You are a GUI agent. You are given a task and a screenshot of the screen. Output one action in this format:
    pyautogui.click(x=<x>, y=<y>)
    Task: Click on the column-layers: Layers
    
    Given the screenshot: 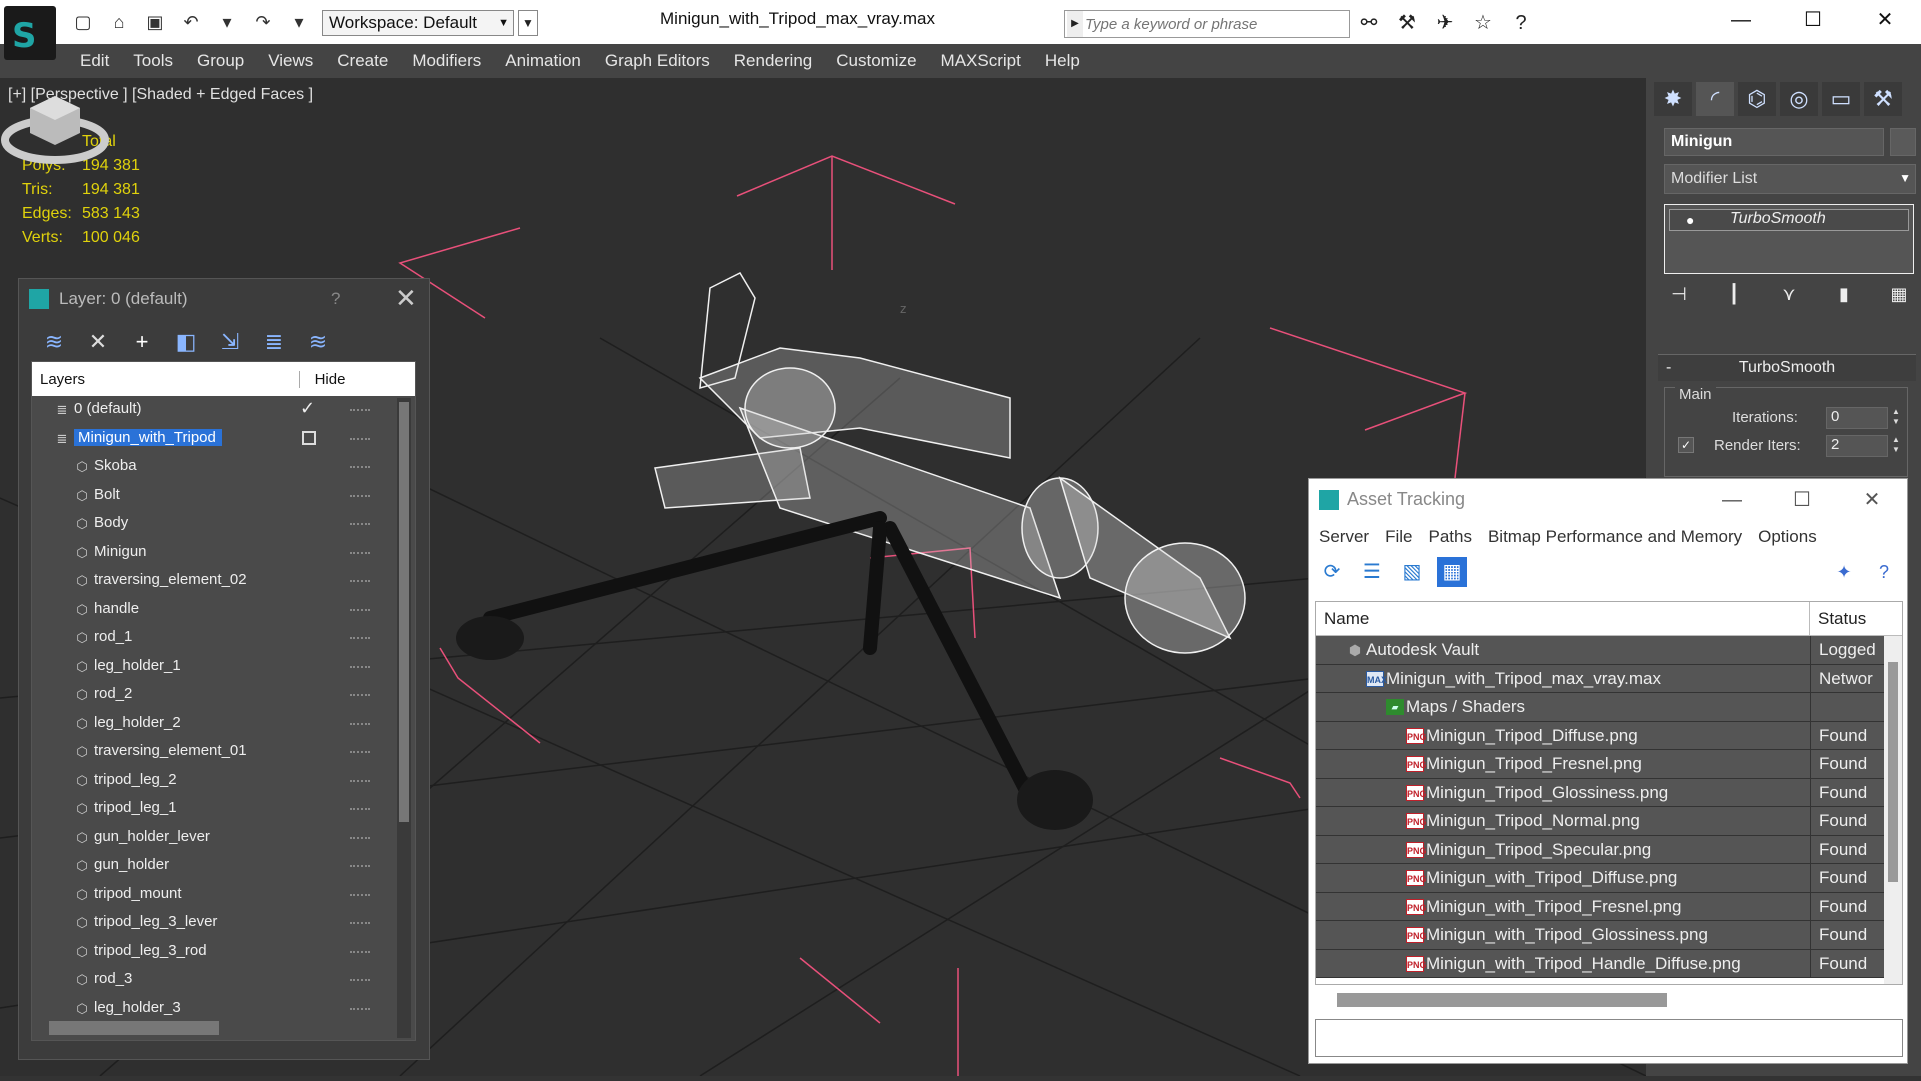 What is the action you would take?
    pyautogui.click(x=166, y=379)
    